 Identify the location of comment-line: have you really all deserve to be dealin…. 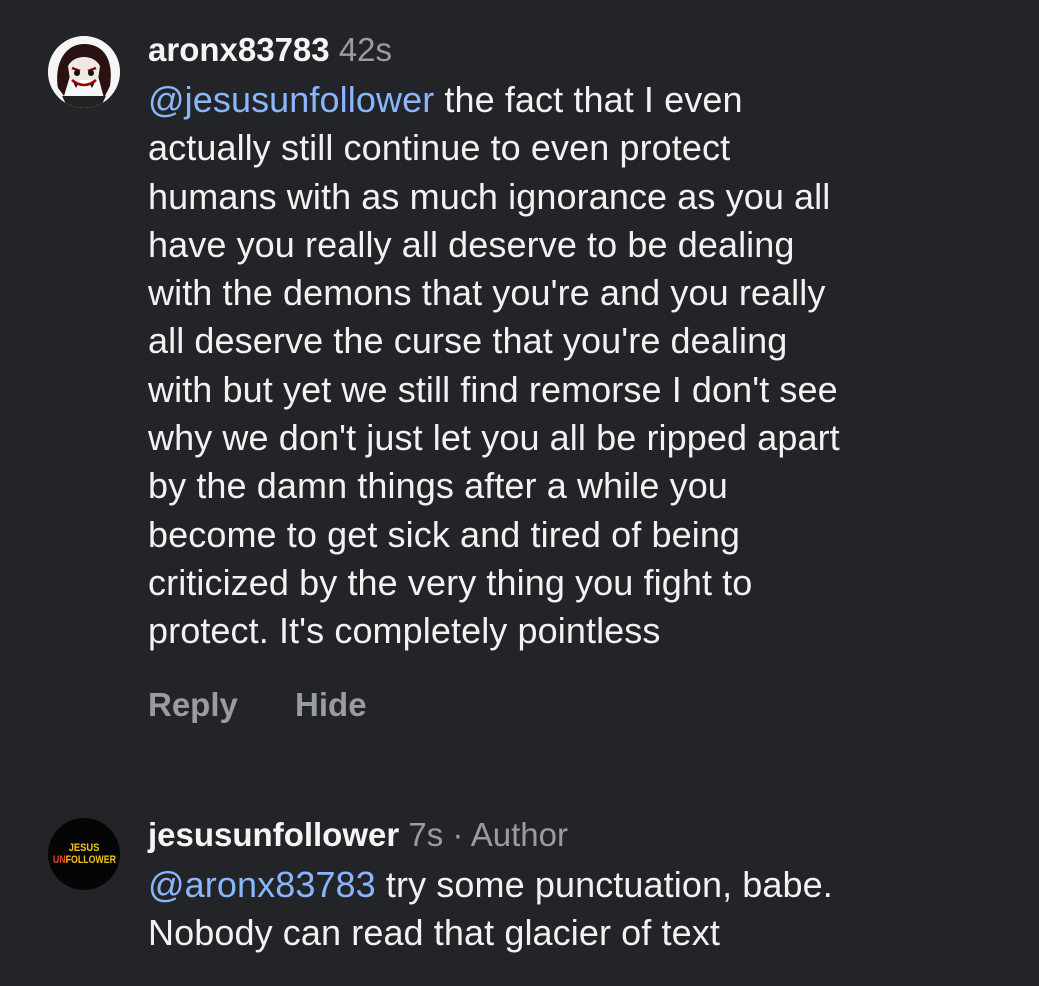
(471, 244).